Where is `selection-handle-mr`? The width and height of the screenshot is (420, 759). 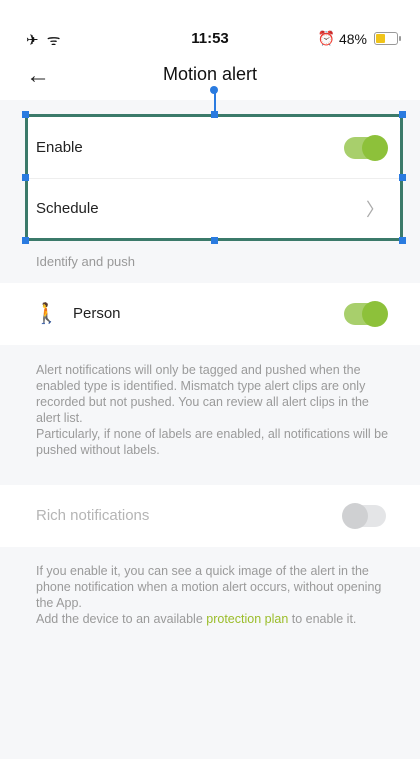
selection-handle-mr is located at coordinates (402, 177).